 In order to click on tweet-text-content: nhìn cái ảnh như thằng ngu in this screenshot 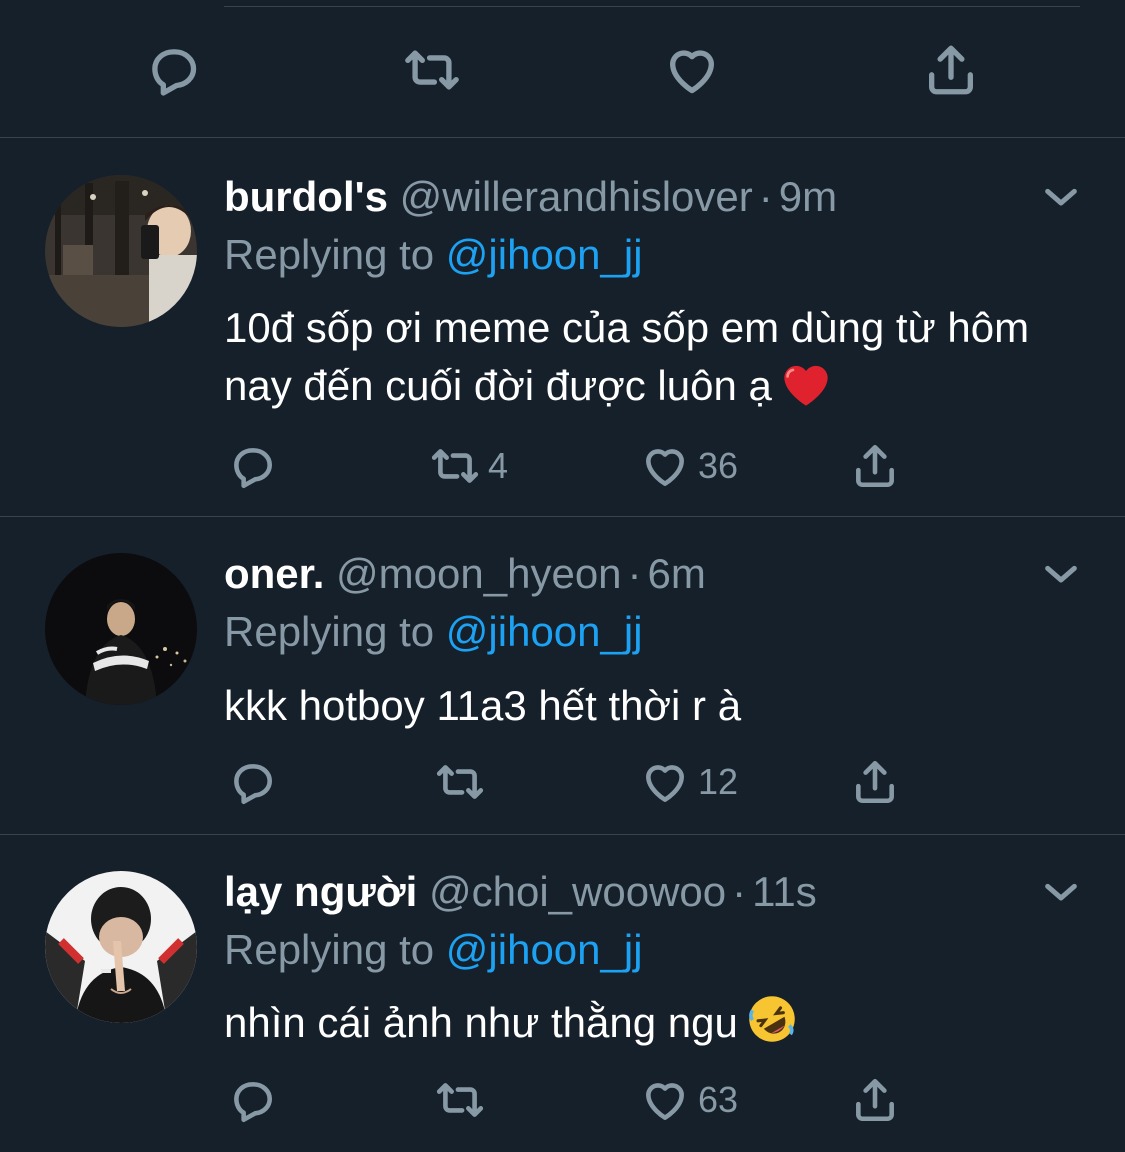, I will do `click(481, 1022)`.